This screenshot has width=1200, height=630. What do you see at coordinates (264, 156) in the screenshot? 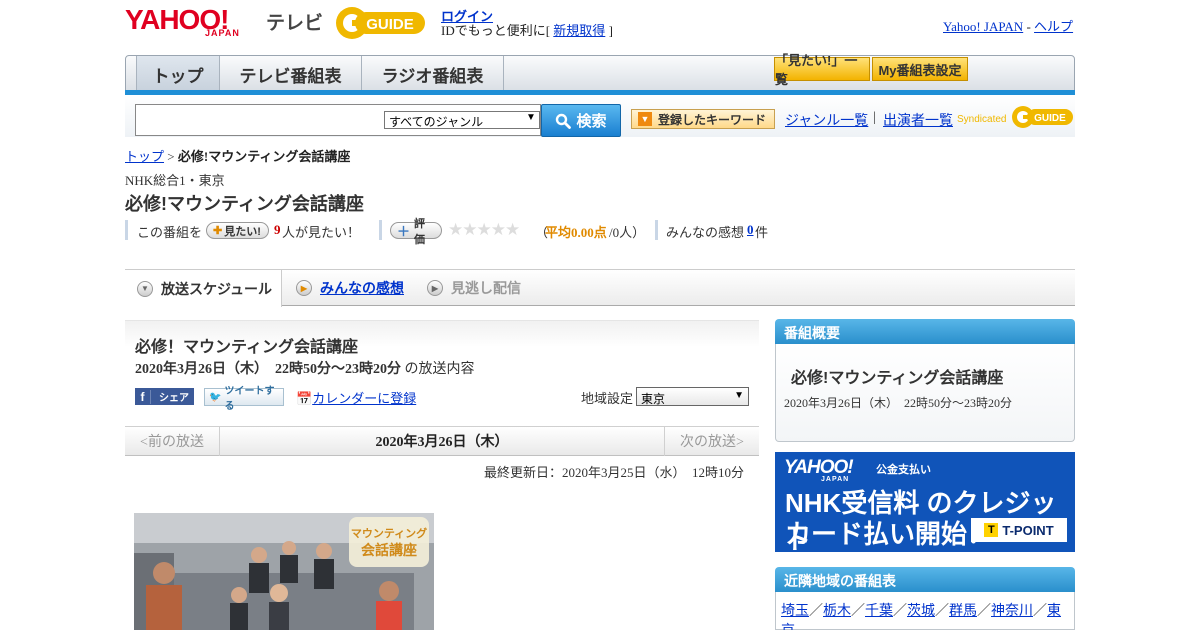
I see `breadcrumb-current: 必修!マウンティング会話講座` at bounding box center [264, 156].